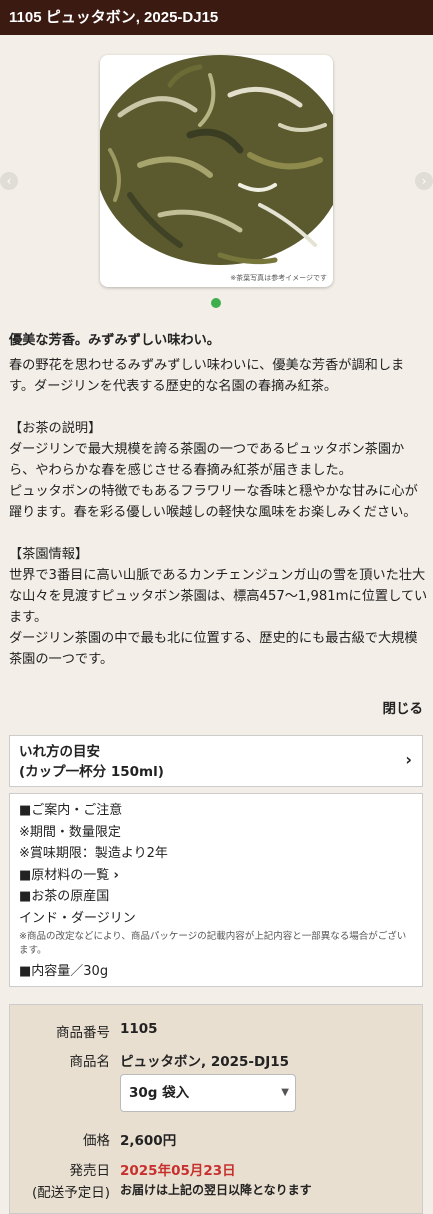 This screenshot has width=433, height=1214. I want to click on tea-leaf-photo: ※茶葉写真は参考イメージです, so click(216, 171).